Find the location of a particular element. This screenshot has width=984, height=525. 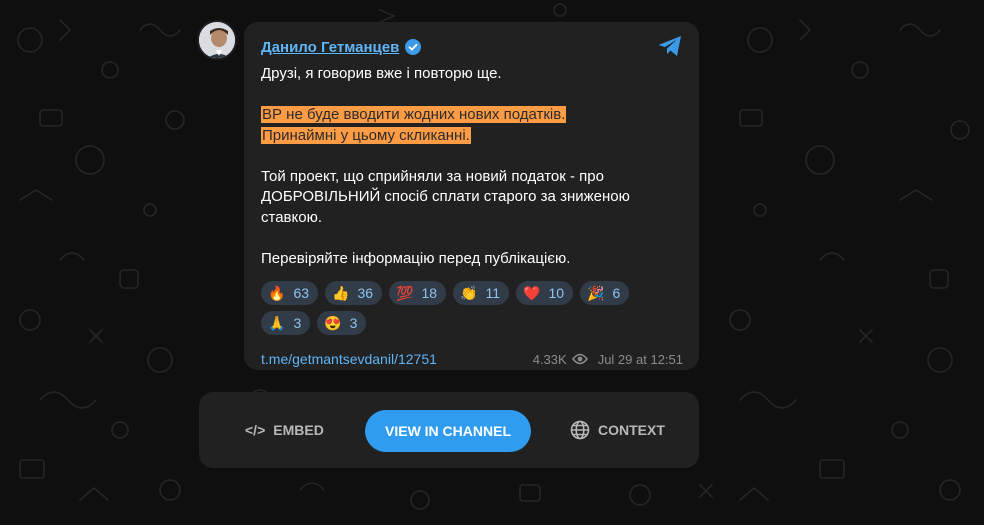

reaction-heart: ❤️ 10 is located at coordinates (545, 293).